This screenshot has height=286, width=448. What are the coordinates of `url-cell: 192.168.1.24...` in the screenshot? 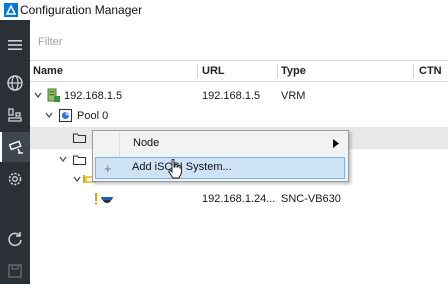 It's located at (239, 199).